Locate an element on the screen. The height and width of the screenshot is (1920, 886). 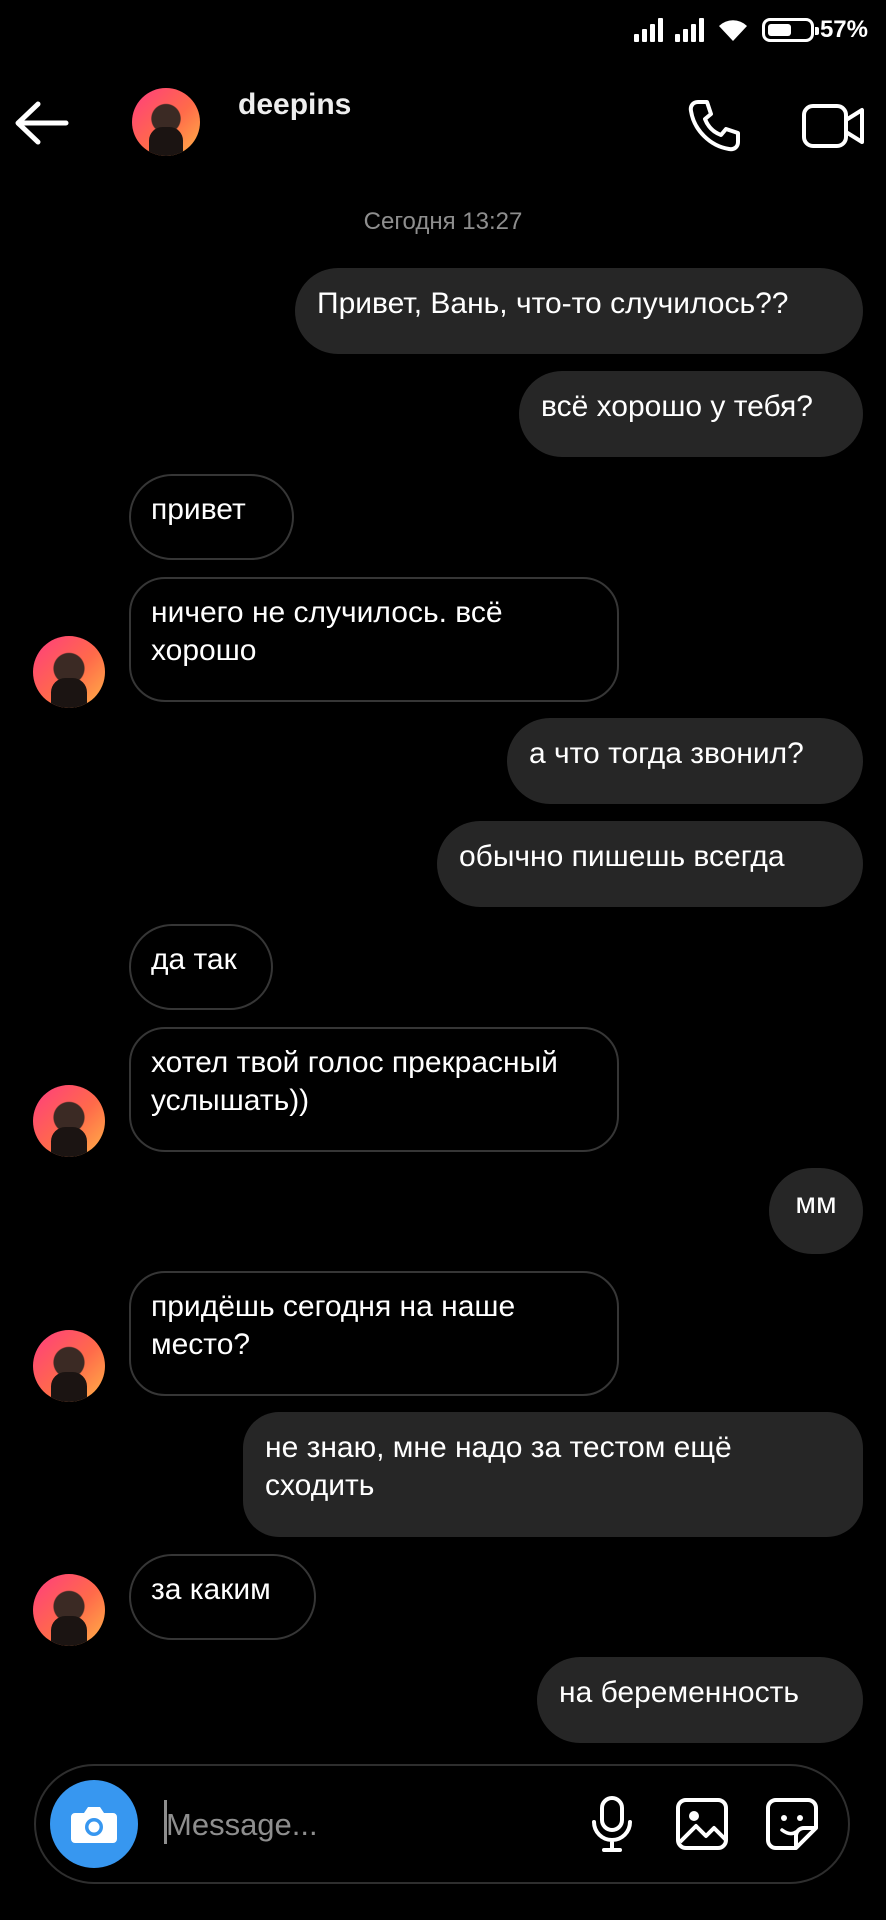
message-incoming: привет is located at coordinates (211, 517).